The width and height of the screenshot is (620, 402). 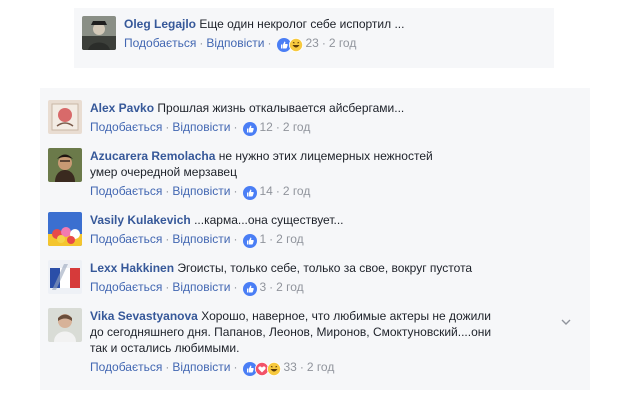 I want to click on reaction-count: 33, so click(x=289, y=367).